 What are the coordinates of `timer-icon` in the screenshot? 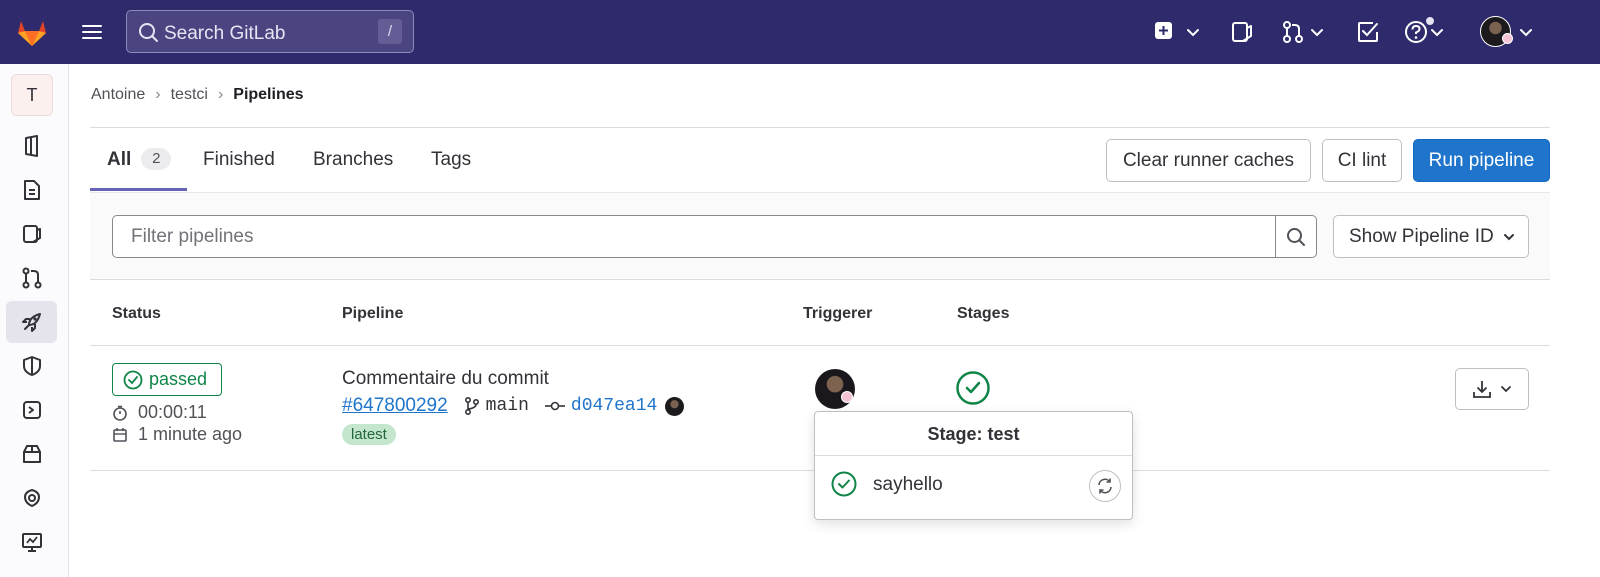 It's located at (120, 413).